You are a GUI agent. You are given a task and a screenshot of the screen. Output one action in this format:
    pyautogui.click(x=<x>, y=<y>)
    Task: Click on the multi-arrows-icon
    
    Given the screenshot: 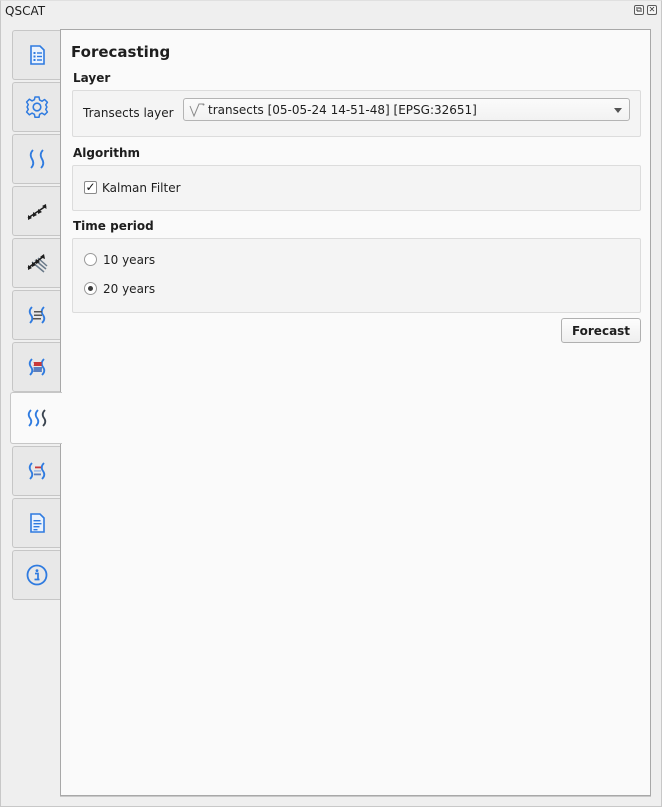 What is the action you would take?
    pyautogui.click(x=37, y=263)
    